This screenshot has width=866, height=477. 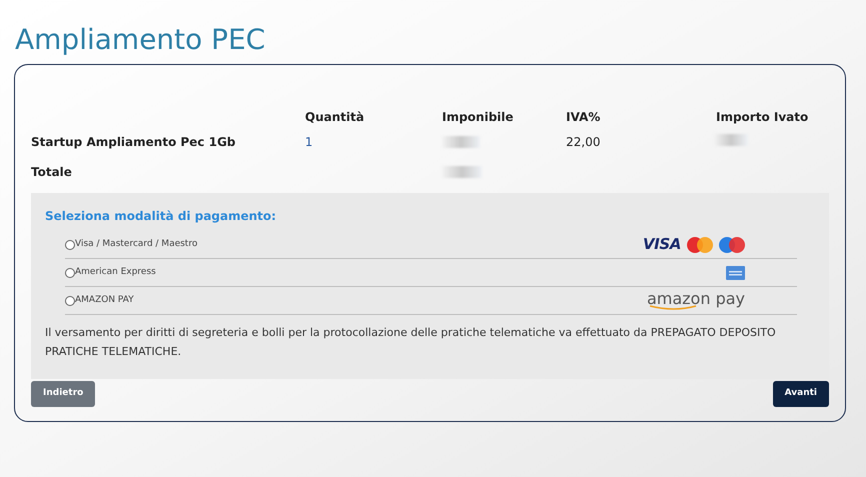 I want to click on column-header: IVA%, so click(x=583, y=117).